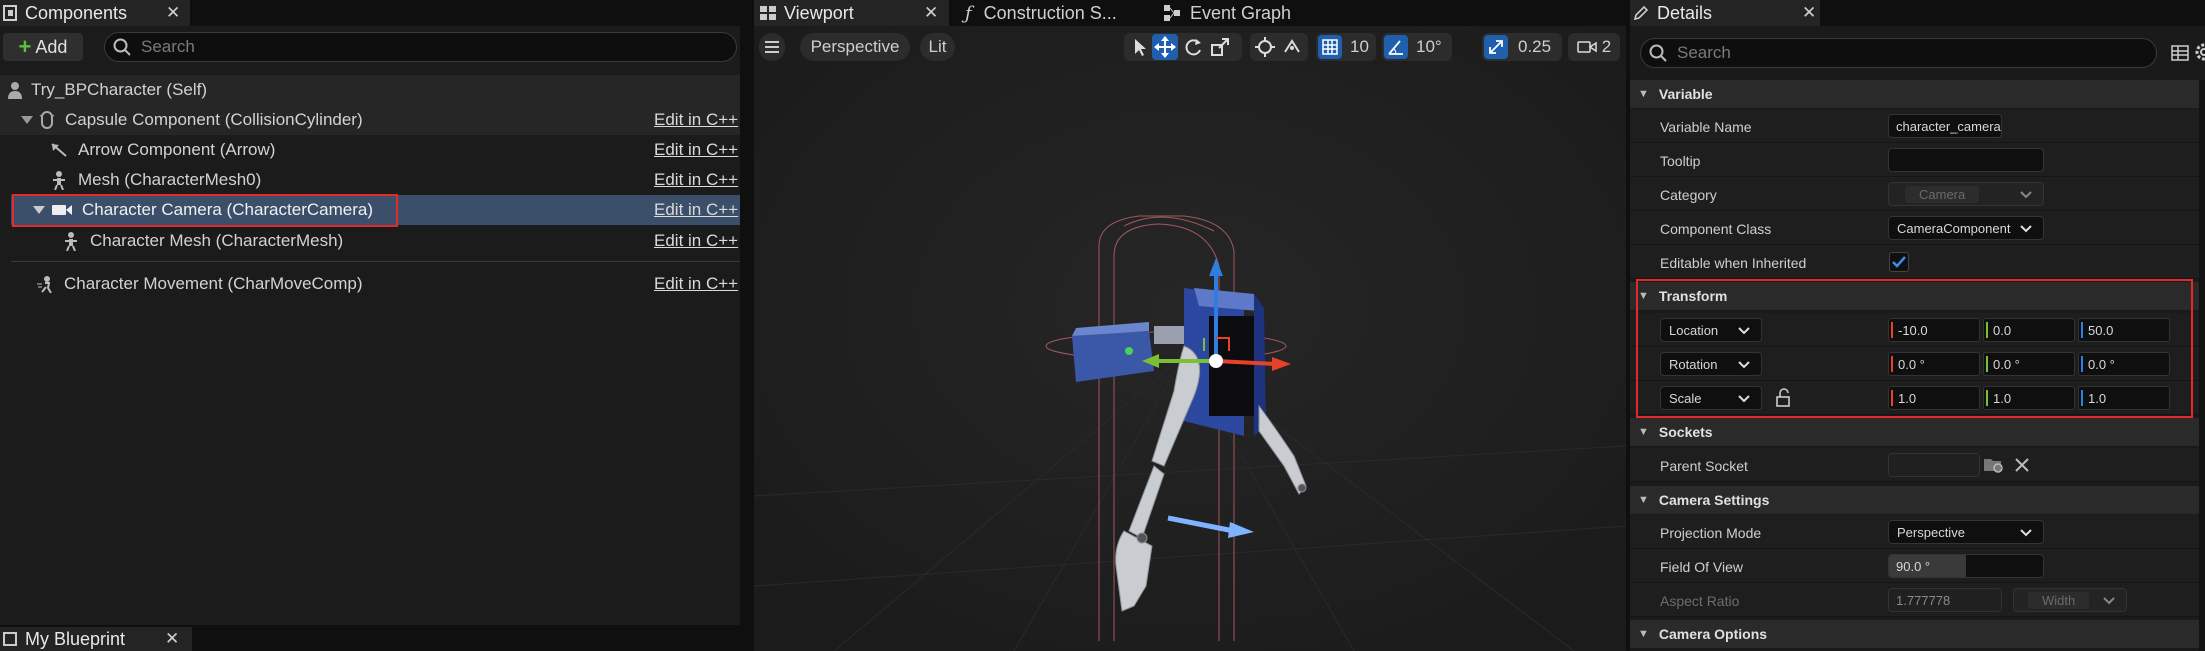 Image resolution: width=2205 pixels, height=651 pixels. Describe the element at coordinates (1917, 432) in the screenshot. I see `section-sockets: ▼ Sockets` at that location.